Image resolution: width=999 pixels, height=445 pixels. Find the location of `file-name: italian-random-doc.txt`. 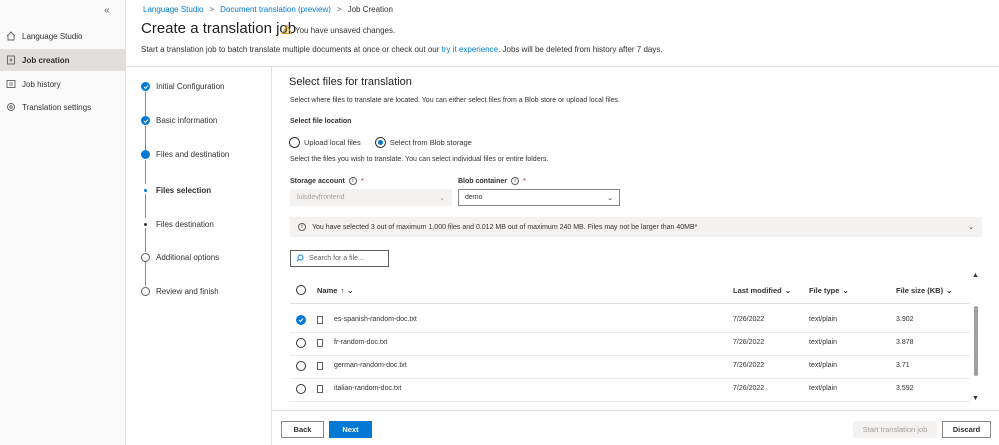

file-name: italian-random-doc.txt is located at coordinates (368, 388).